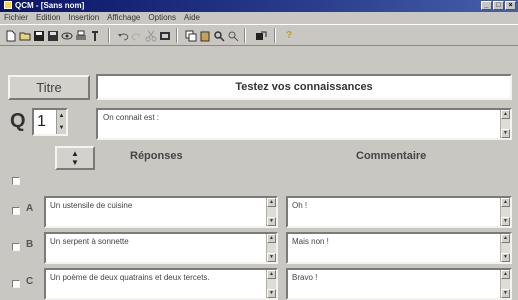 Image resolution: width=518 pixels, height=300 pixels. I want to click on question-scrollbar: ▲ ▼, so click(505, 124).